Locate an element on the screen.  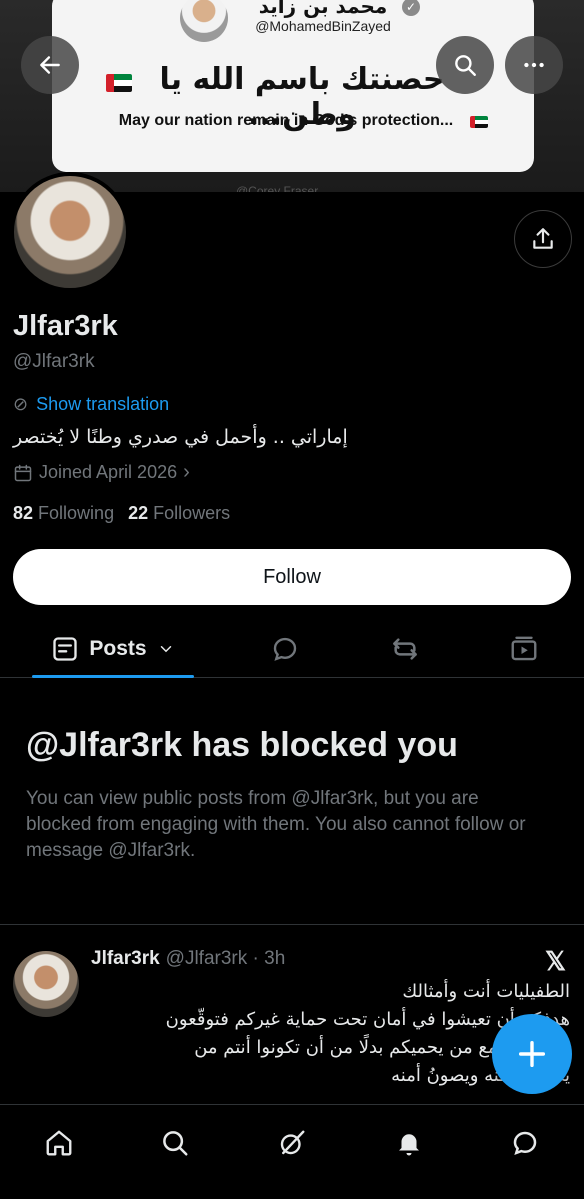
post-line: الطفيليات أنت وأمثالك is located at coordinates (486, 991).